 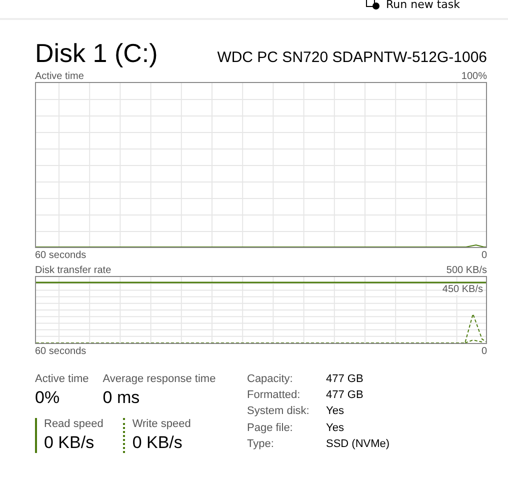 What do you see at coordinates (261, 445) in the screenshot?
I see `property-label: Type:` at bounding box center [261, 445].